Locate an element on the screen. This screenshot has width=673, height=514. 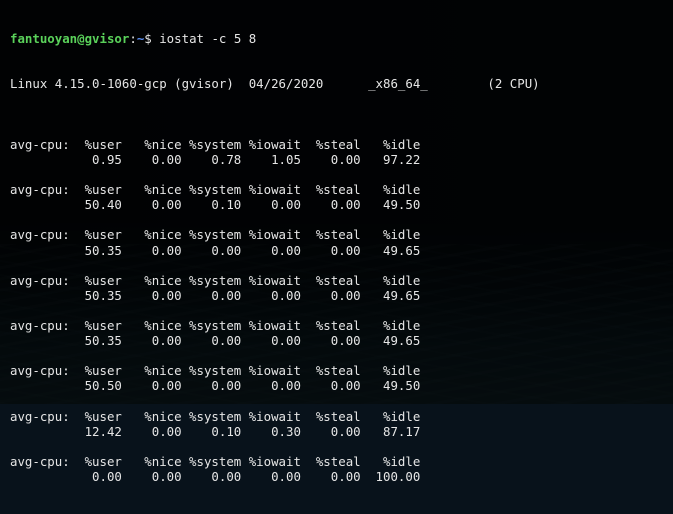
prompt-symbol: $ is located at coordinates (148, 39).